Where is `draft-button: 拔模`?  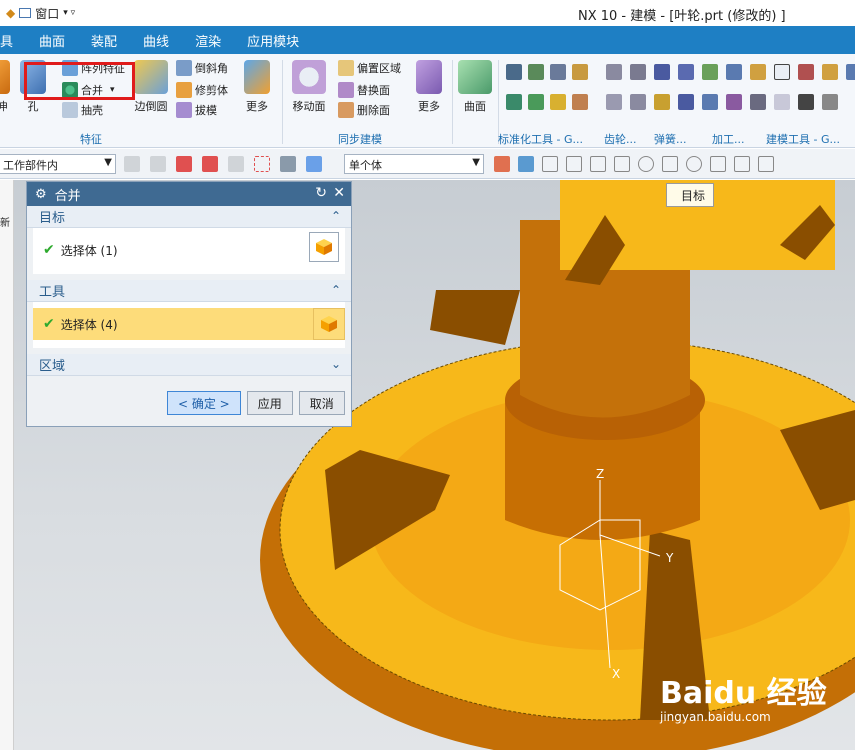
draft-button: 拔模 is located at coordinates (196, 110).